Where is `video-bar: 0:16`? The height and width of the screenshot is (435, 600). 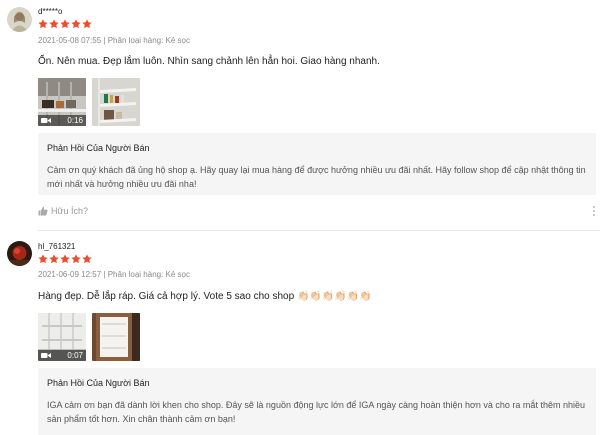 video-bar: 0:16 is located at coordinates (62, 120).